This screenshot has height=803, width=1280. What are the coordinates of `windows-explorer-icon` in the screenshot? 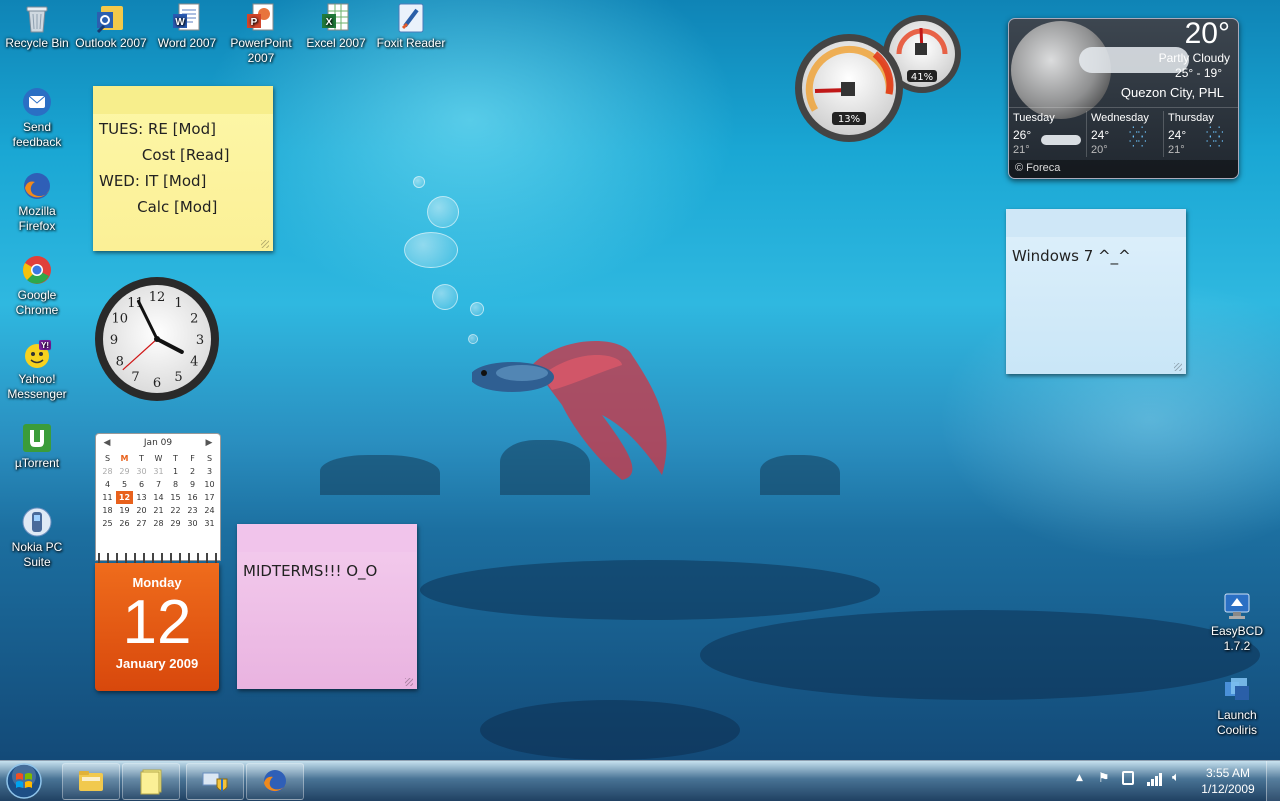 It's located at (91, 781).